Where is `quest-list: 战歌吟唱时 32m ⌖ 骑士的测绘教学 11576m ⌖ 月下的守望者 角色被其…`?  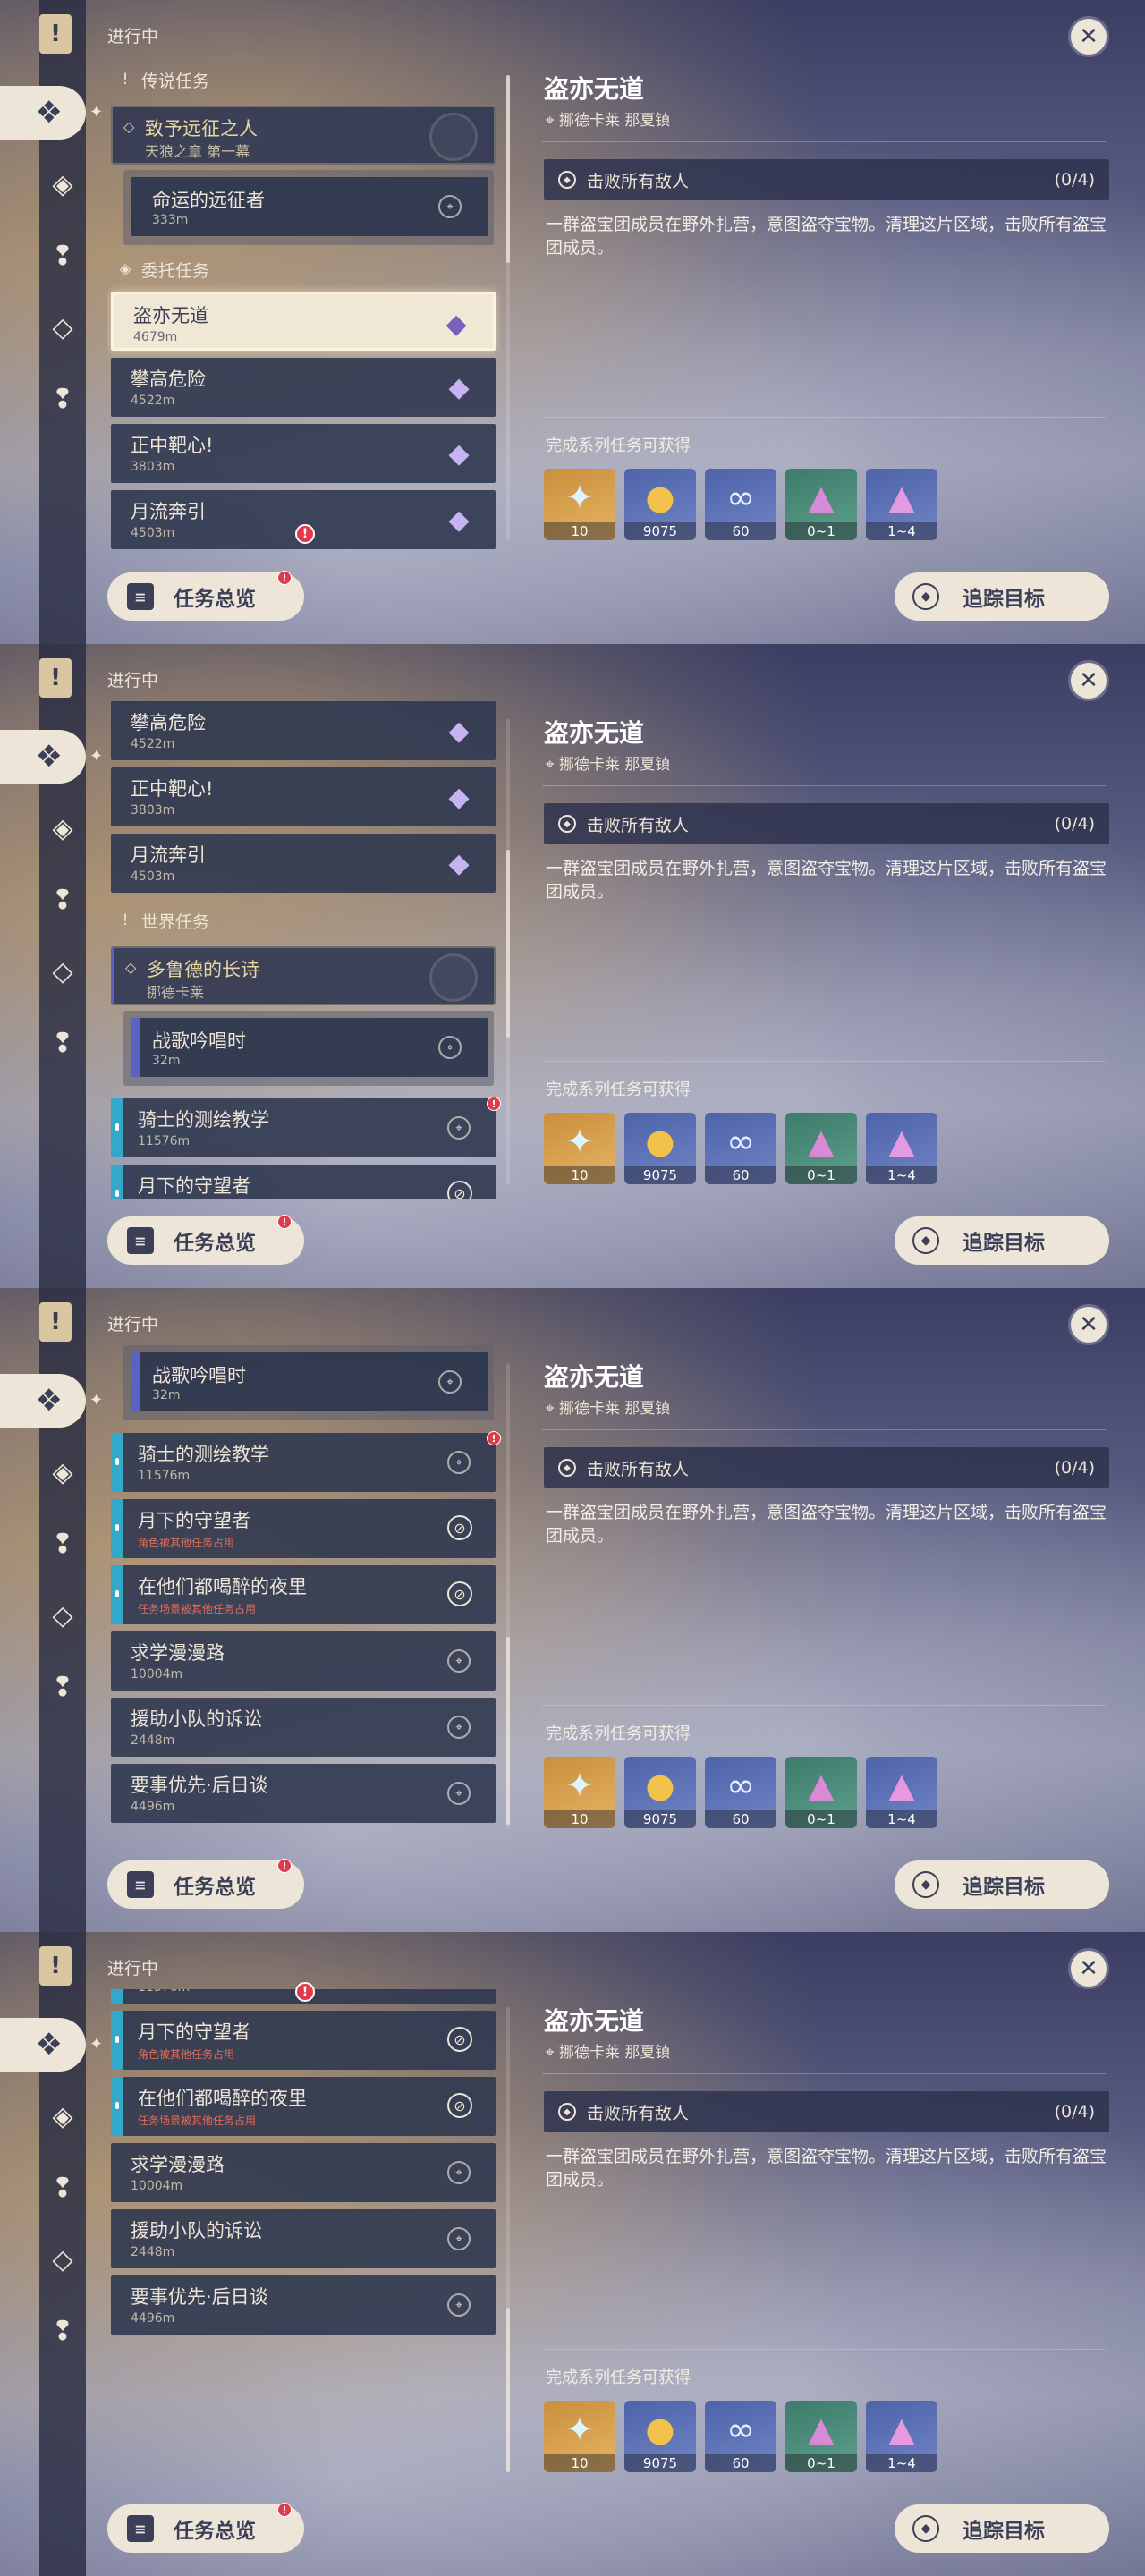 quest-list: 战歌吟唱时 32m ⌖ 骑士的测绘教学 11576m ⌖ 月下的守望者 角色被其… is located at coordinates (304, 1594).